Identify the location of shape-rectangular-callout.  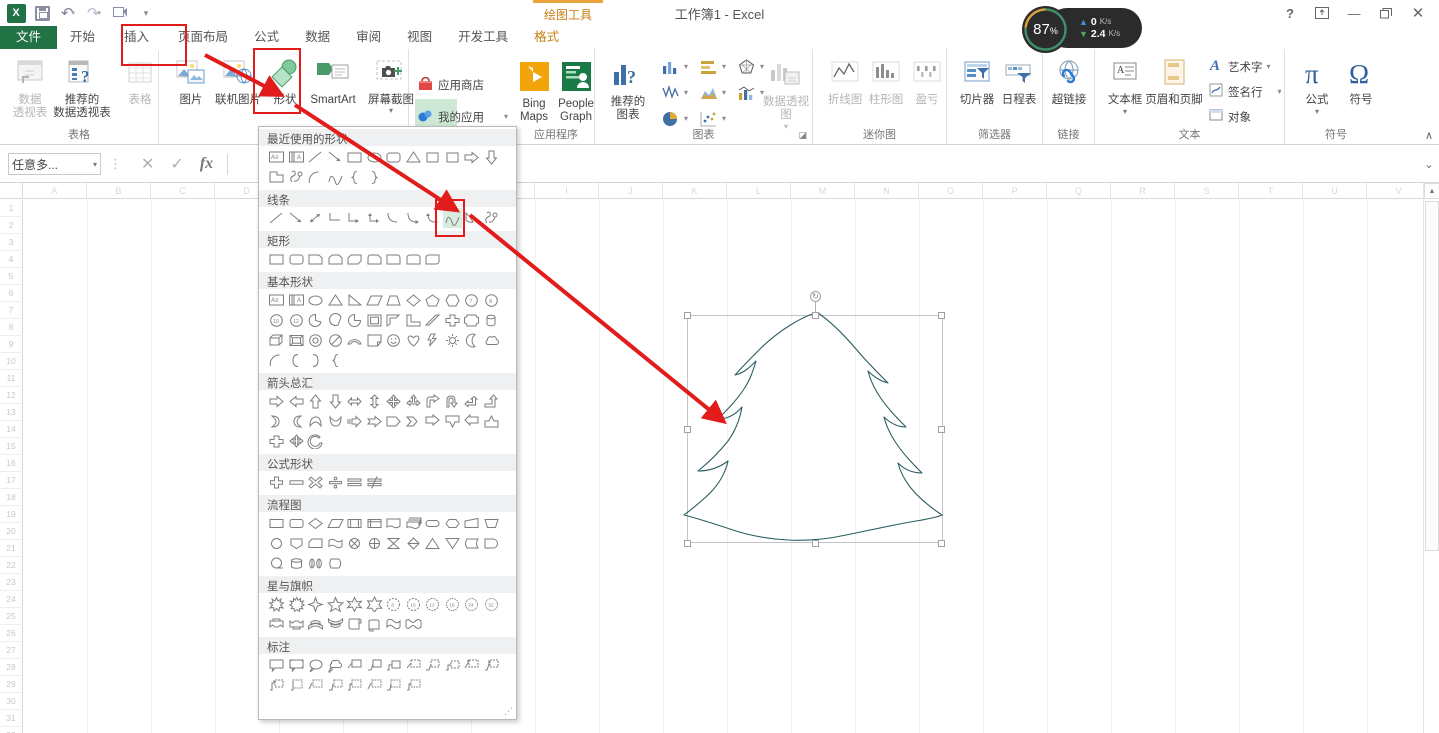
(277, 665).